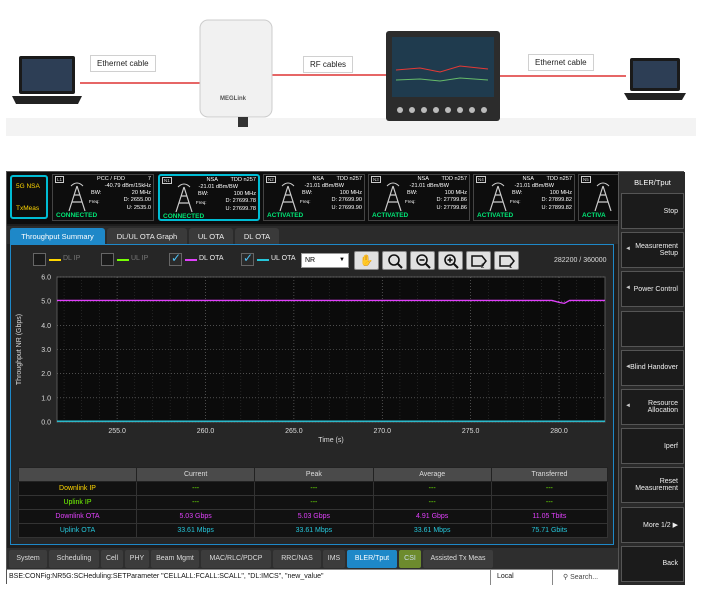 Image resolution: width=712 pixels, height=608 pixels. What do you see at coordinates (561, 62) in the screenshot?
I see `edge-label-ethernet-right: Ethernet cable` at bounding box center [561, 62].